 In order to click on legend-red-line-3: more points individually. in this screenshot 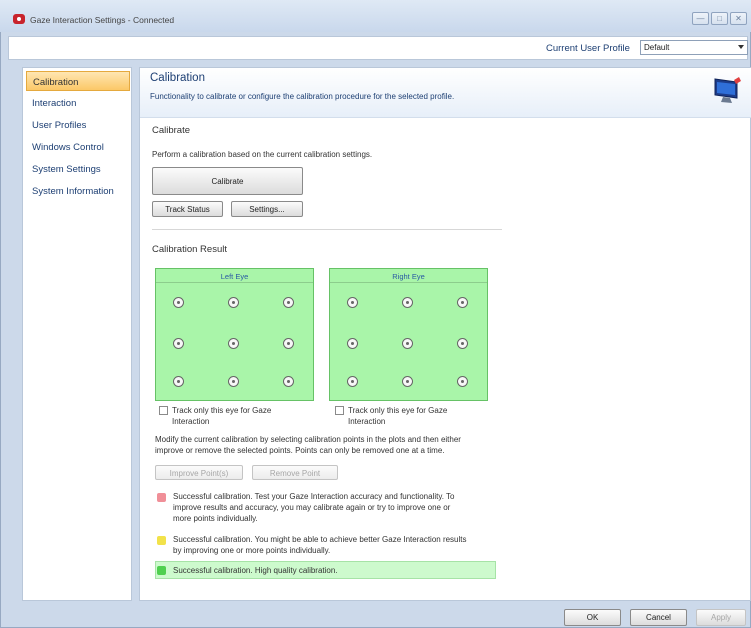, I will do `click(215, 518)`.